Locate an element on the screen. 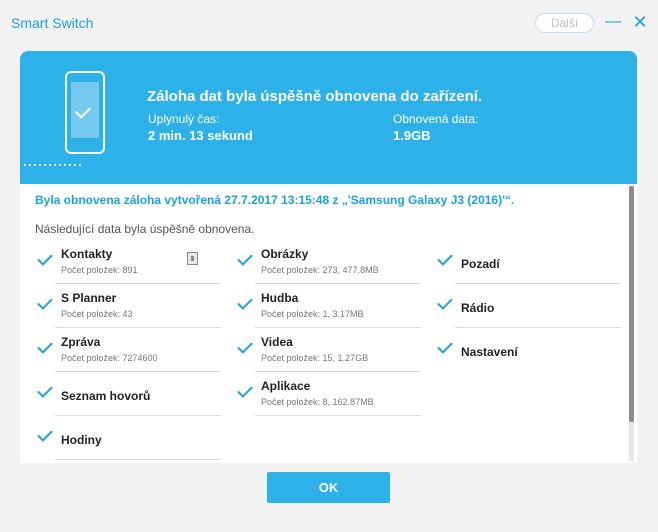 This screenshot has height=532, width=658. next-button: Další is located at coordinates (564, 23).